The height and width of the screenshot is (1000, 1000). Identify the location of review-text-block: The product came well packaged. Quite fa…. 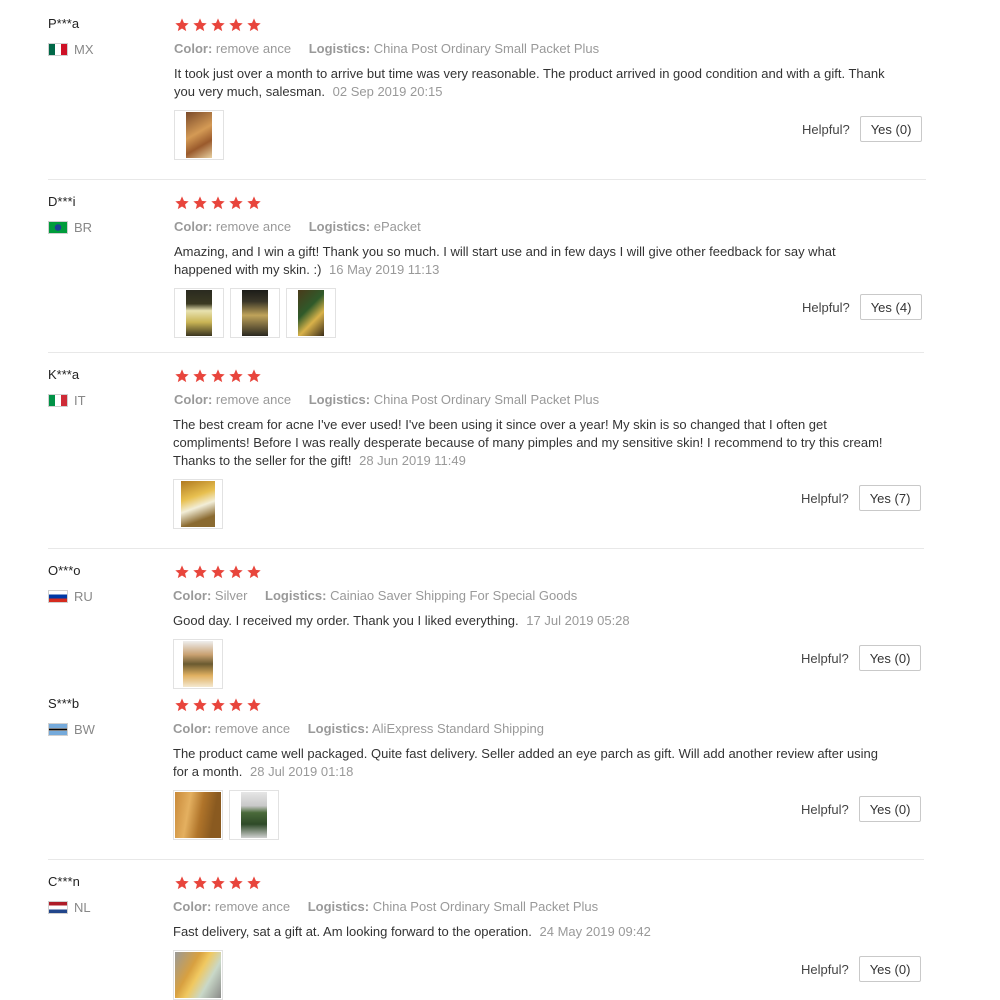
(533, 763).